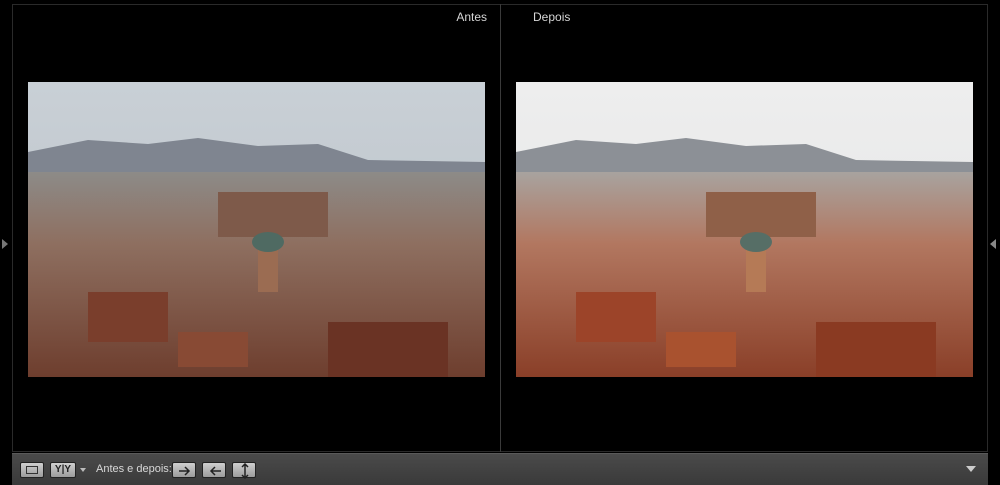 This screenshot has width=1000, height=485. What do you see at coordinates (500, 469) in the screenshot?
I see `bottom-toolbar: Y|Y Antes e depois:` at bounding box center [500, 469].